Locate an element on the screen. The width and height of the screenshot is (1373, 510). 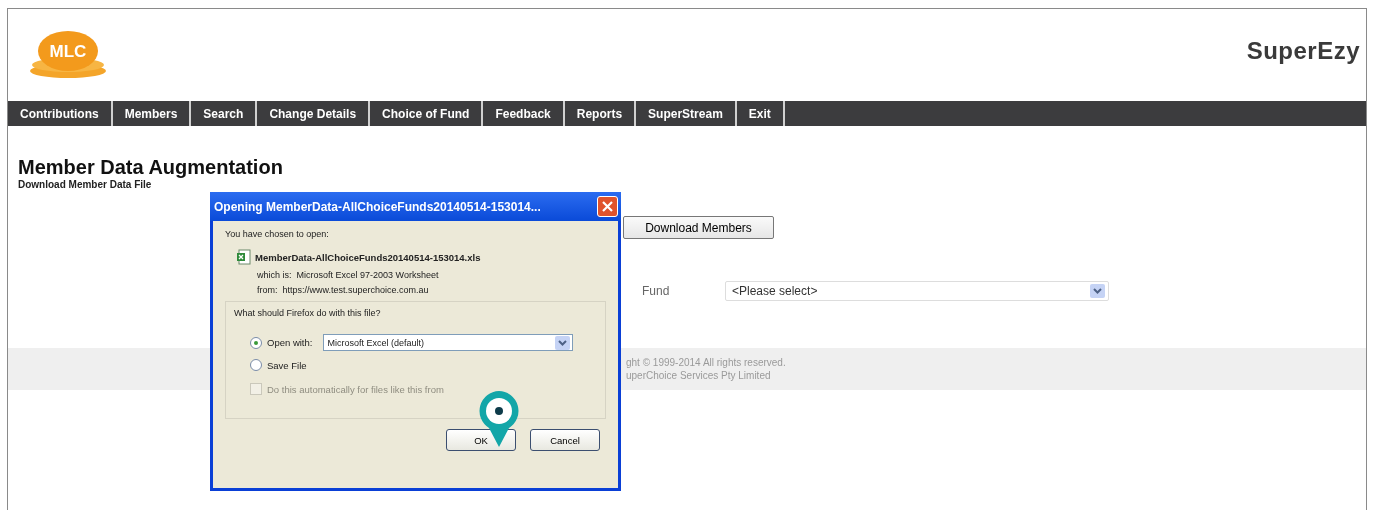
copyright-text: uperChoice Services Pty Limited is located at coordinates (699, 375).